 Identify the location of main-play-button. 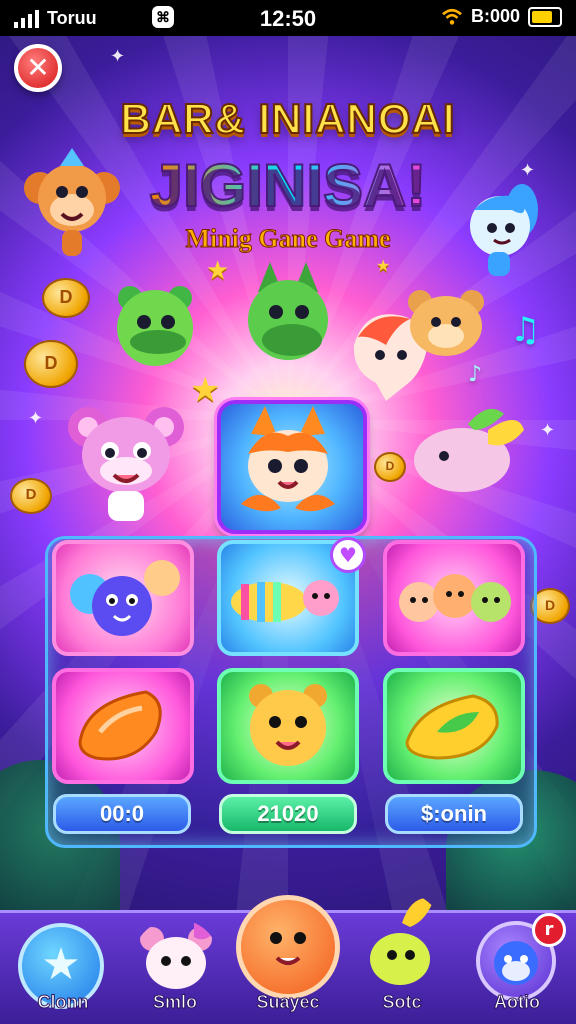
(288, 947).